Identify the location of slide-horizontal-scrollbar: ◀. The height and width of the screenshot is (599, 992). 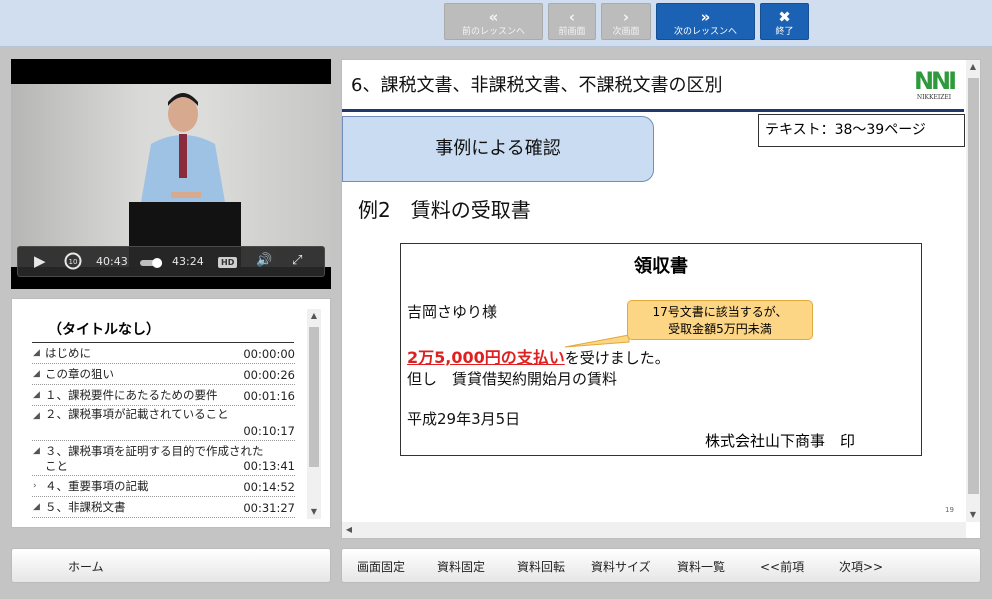
(654, 530).